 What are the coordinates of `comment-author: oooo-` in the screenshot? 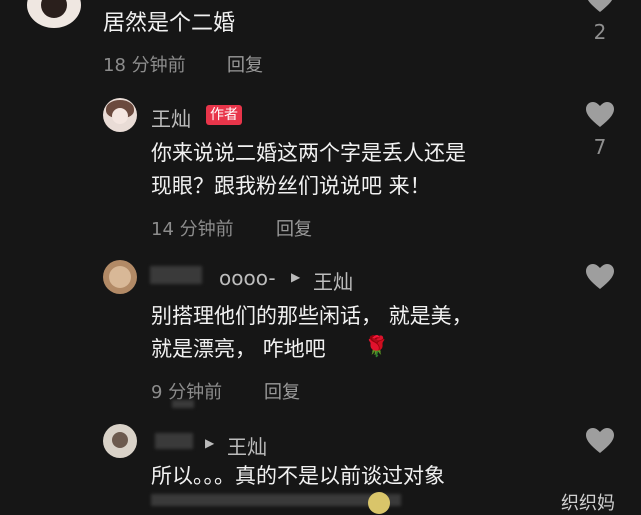 It's located at (247, 278).